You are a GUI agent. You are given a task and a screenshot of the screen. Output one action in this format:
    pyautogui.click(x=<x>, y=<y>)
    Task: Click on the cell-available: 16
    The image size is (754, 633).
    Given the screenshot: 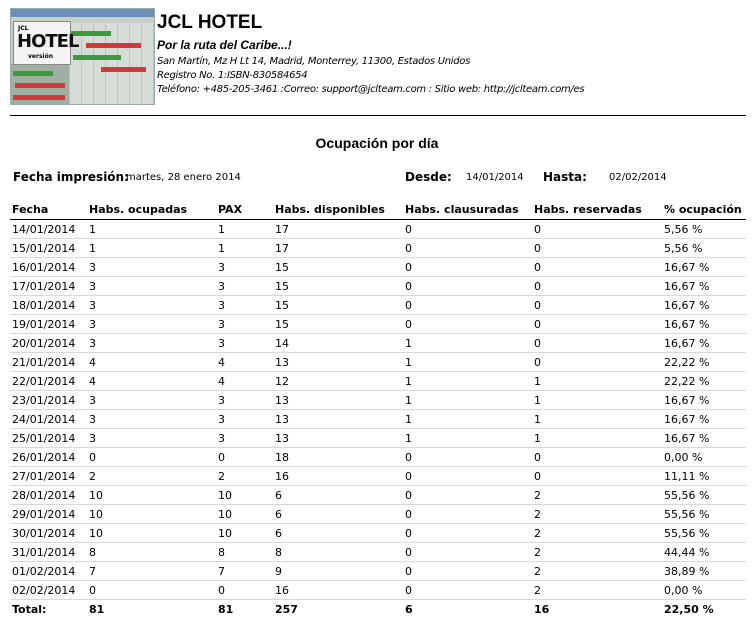 What is the action you would take?
    pyautogui.click(x=338, y=590)
    